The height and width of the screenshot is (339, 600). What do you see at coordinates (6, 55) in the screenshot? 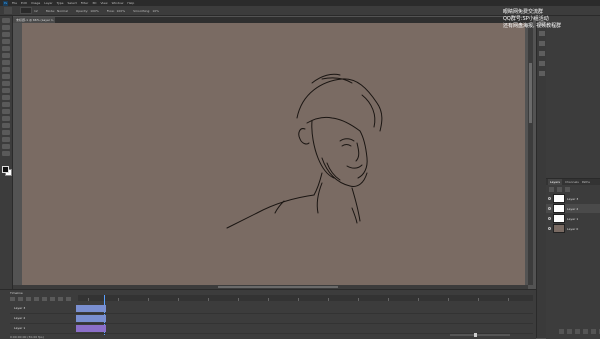
I see `eyedropper-tool-icon` at bounding box center [6, 55].